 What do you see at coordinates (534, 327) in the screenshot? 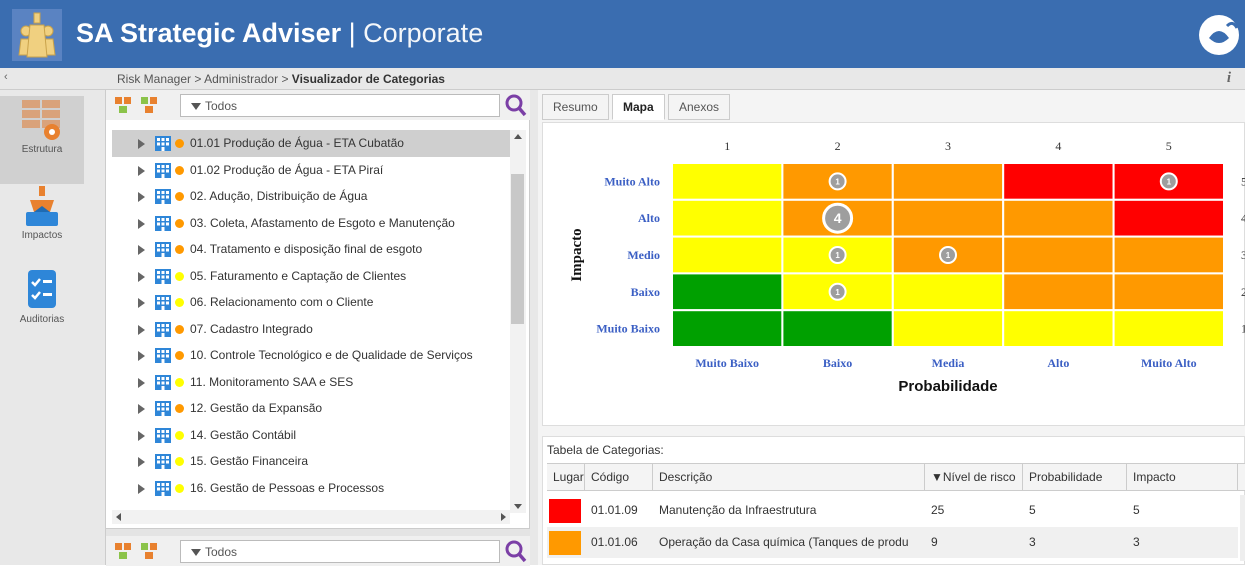
I see `vertical-splitter` at bounding box center [534, 327].